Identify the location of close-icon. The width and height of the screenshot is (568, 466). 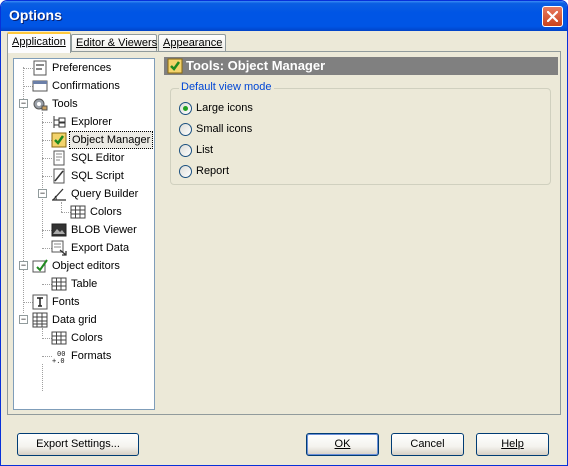
(552, 16).